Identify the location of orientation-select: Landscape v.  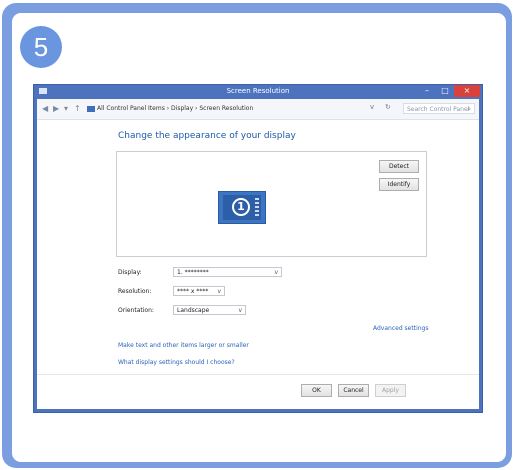
(209, 310).